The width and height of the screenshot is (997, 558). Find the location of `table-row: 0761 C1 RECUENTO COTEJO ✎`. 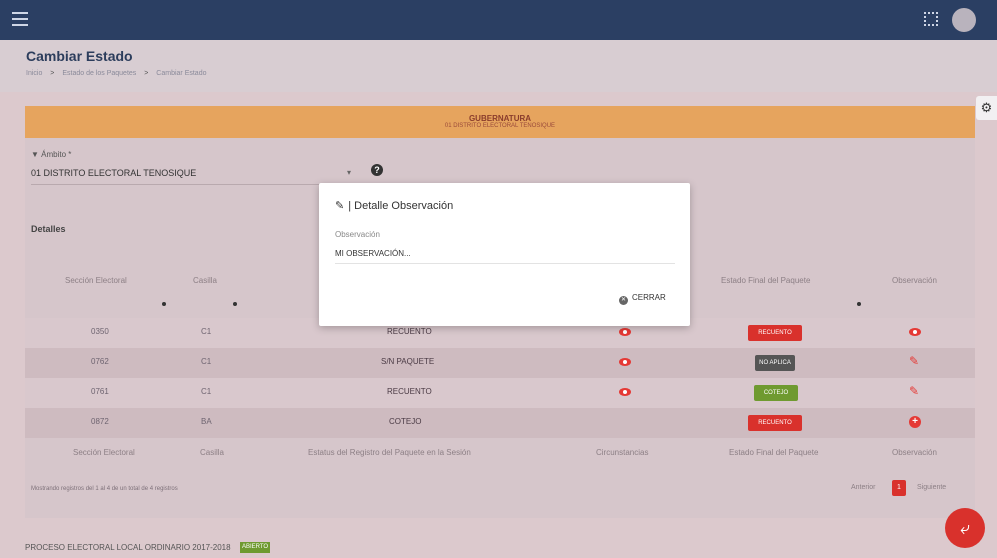

table-row: 0761 C1 RECUENTO COTEJO ✎ is located at coordinates (500, 393).